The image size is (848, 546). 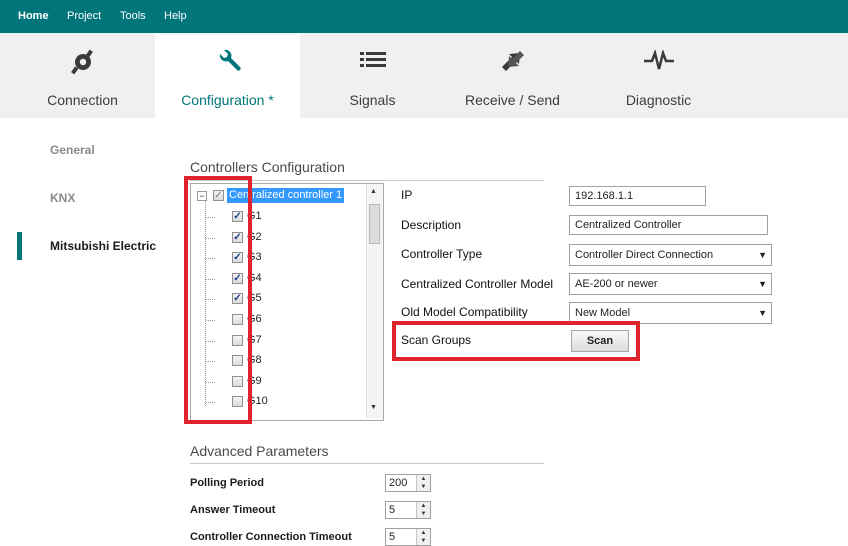 What do you see at coordinates (644, 255) in the screenshot?
I see `controller-type-value: Controller Direct Connection` at bounding box center [644, 255].